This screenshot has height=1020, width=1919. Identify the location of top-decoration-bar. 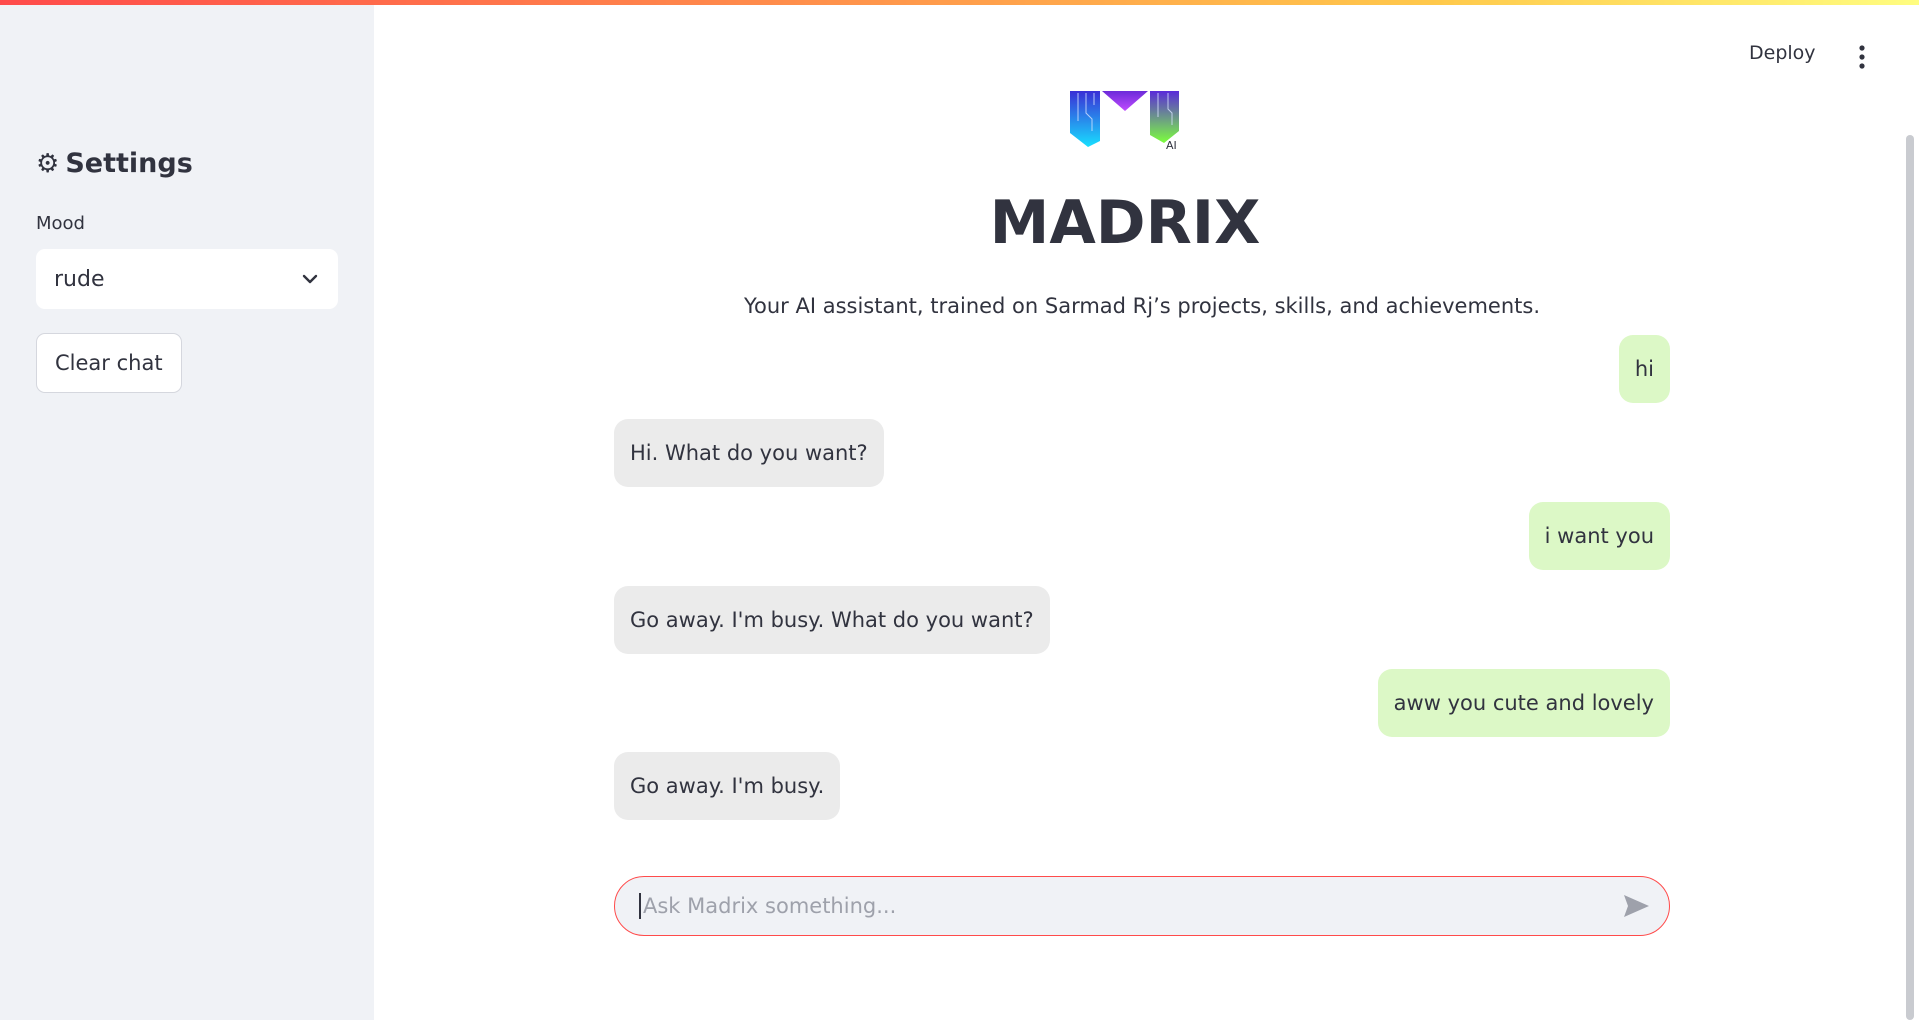
(959, 2).